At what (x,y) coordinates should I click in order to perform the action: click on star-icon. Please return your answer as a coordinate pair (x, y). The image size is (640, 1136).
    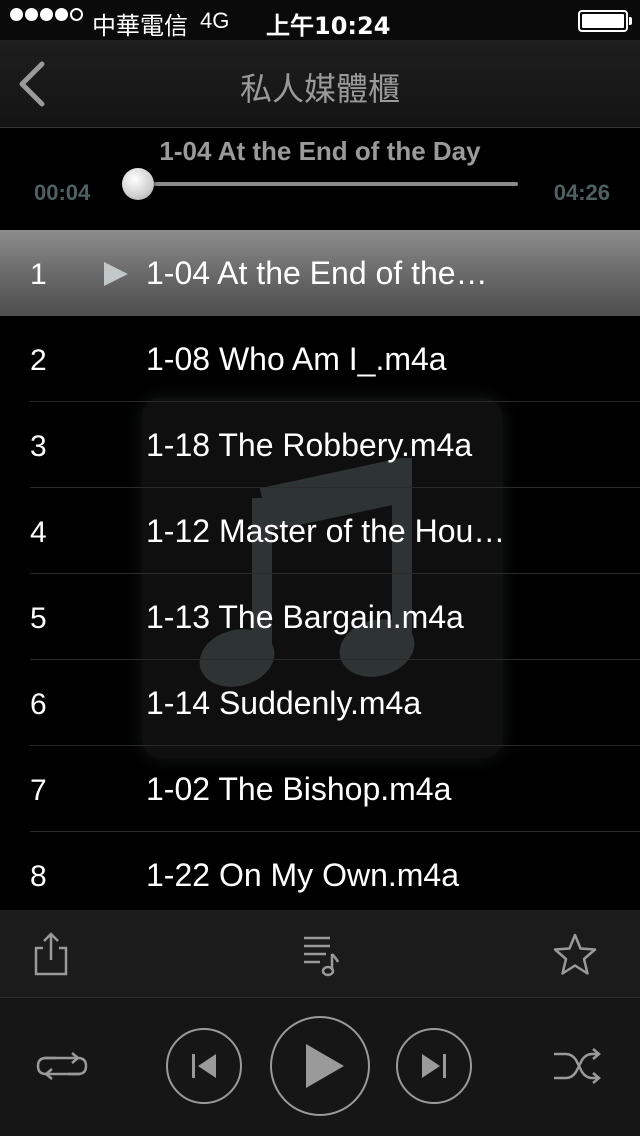
    Looking at the image, I should click on (575, 954).